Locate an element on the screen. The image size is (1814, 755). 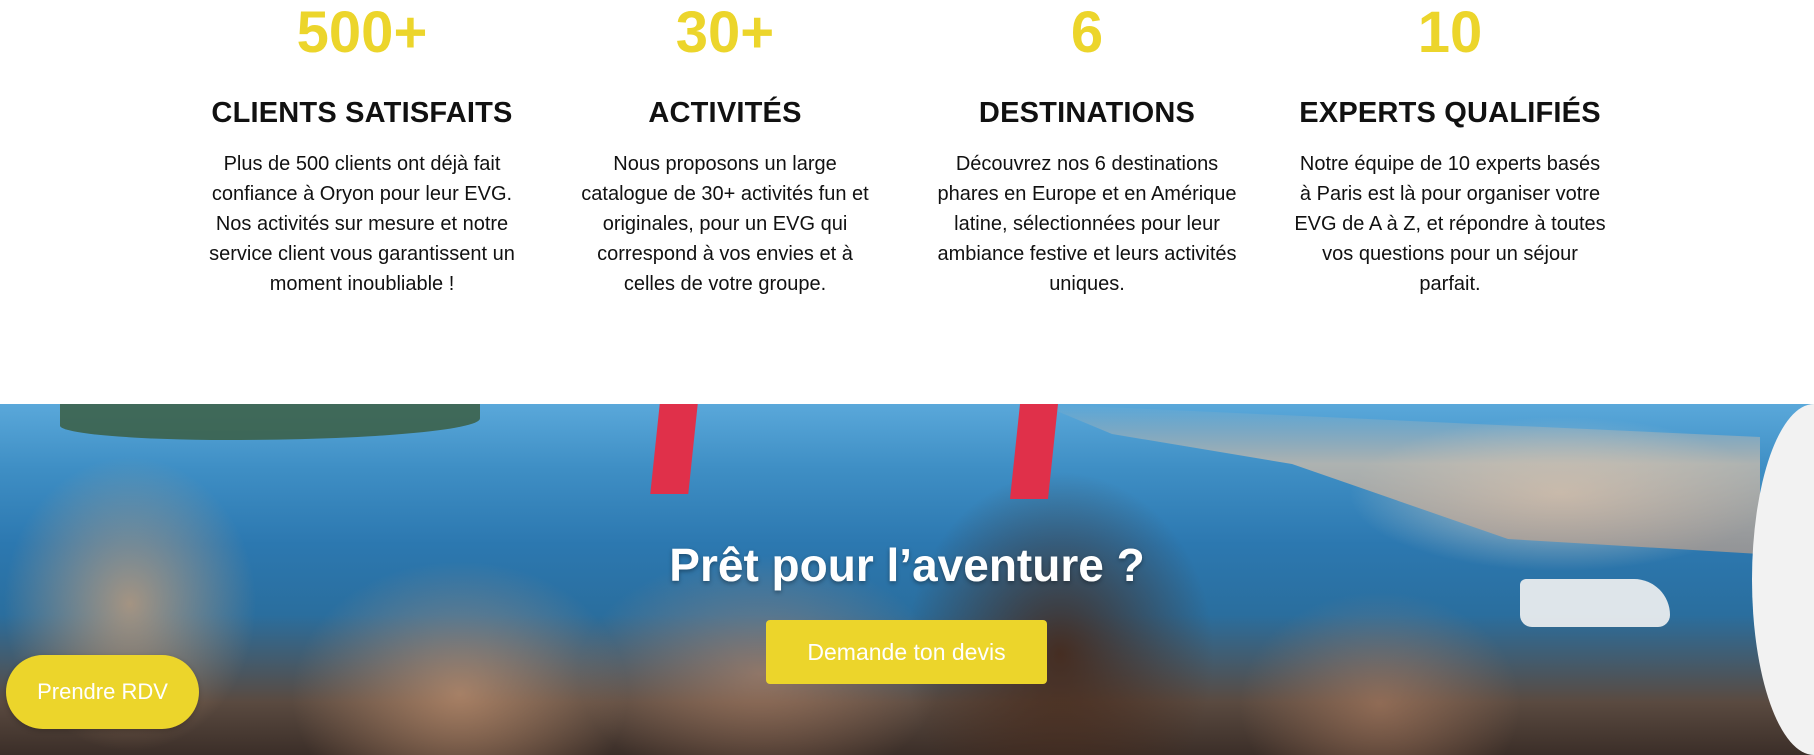
stat-number: 30+ is located at coordinates (725, 32).